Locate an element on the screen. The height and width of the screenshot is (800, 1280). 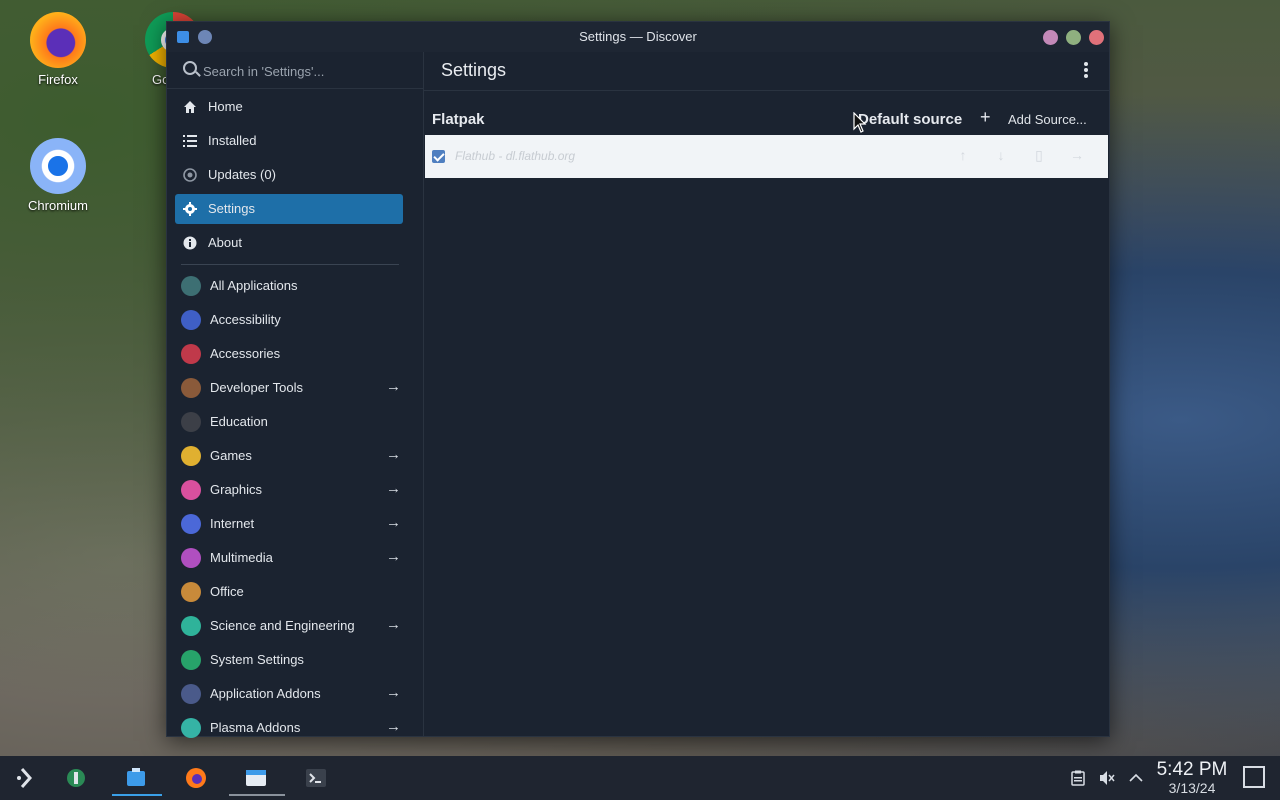
category-item: Application Addons → is located at coordinates (289, 694).